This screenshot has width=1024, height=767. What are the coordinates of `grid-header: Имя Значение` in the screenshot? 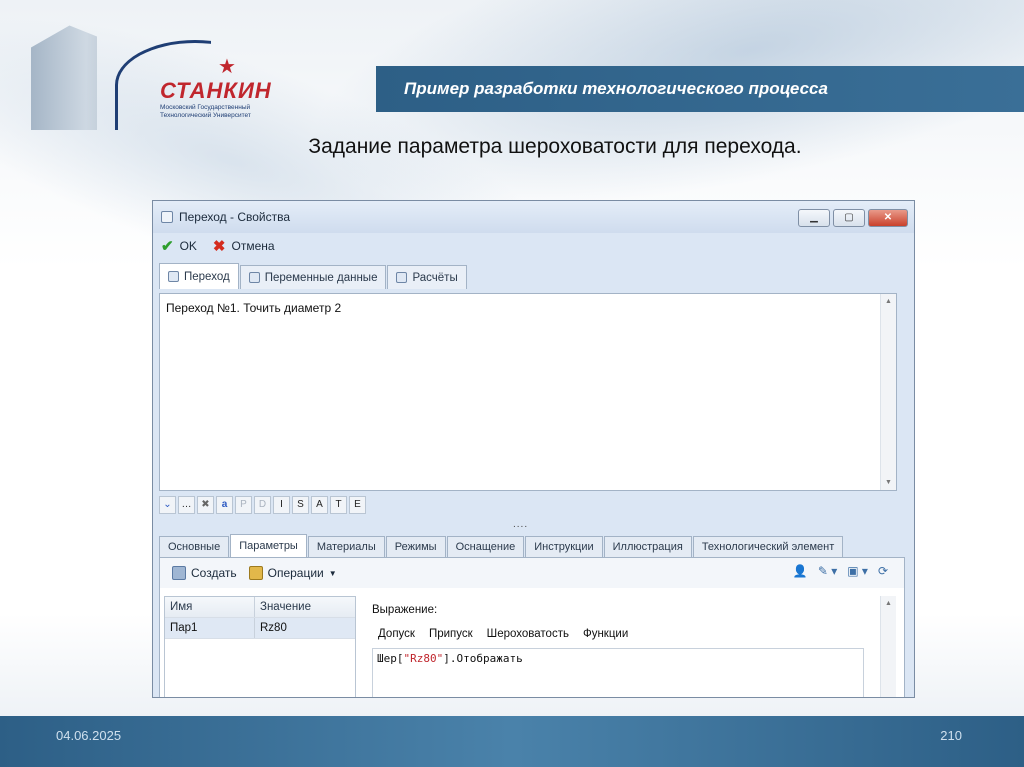 It's located at (260, 607).